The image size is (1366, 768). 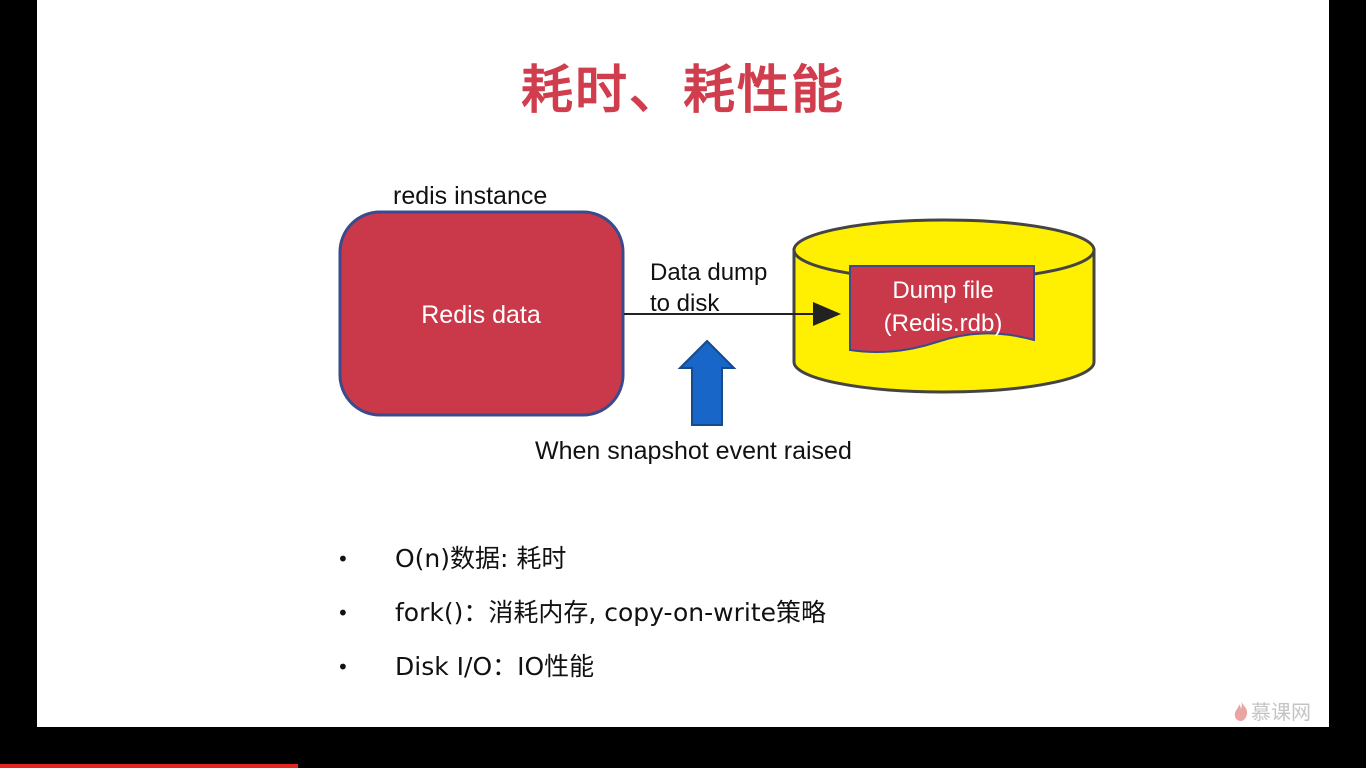 I want to click on flame-icon, so click(x=1241, y=710).